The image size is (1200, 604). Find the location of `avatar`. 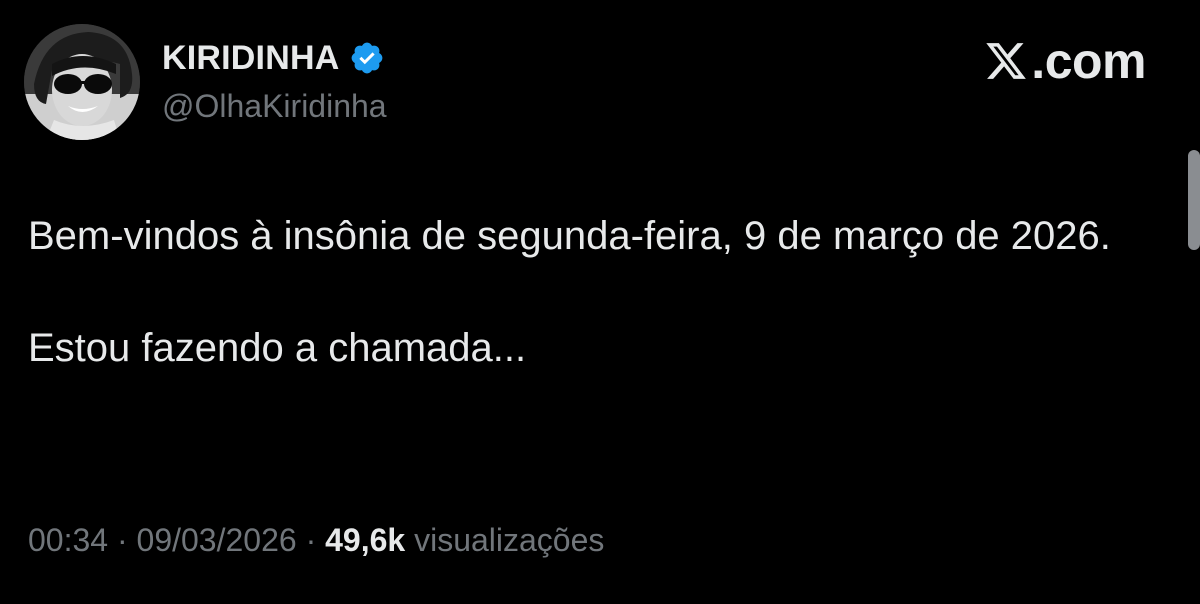

avatar is located at coordinates (82, 82).